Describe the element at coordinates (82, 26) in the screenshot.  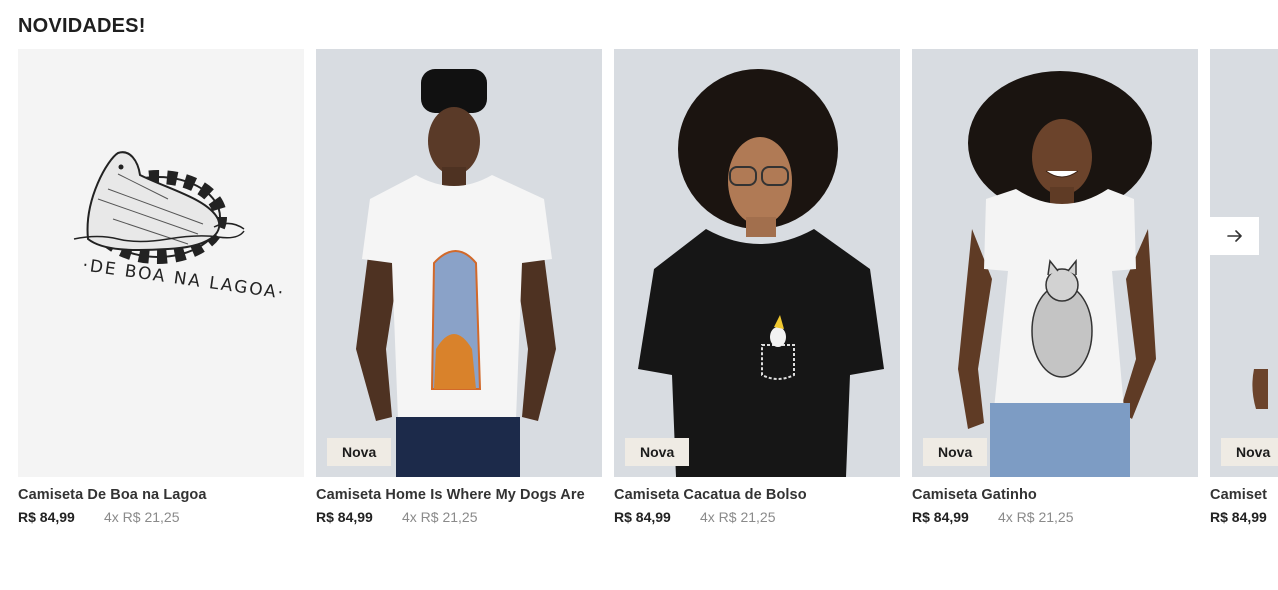
I see `section-title: NOVIDADES!` at that location.